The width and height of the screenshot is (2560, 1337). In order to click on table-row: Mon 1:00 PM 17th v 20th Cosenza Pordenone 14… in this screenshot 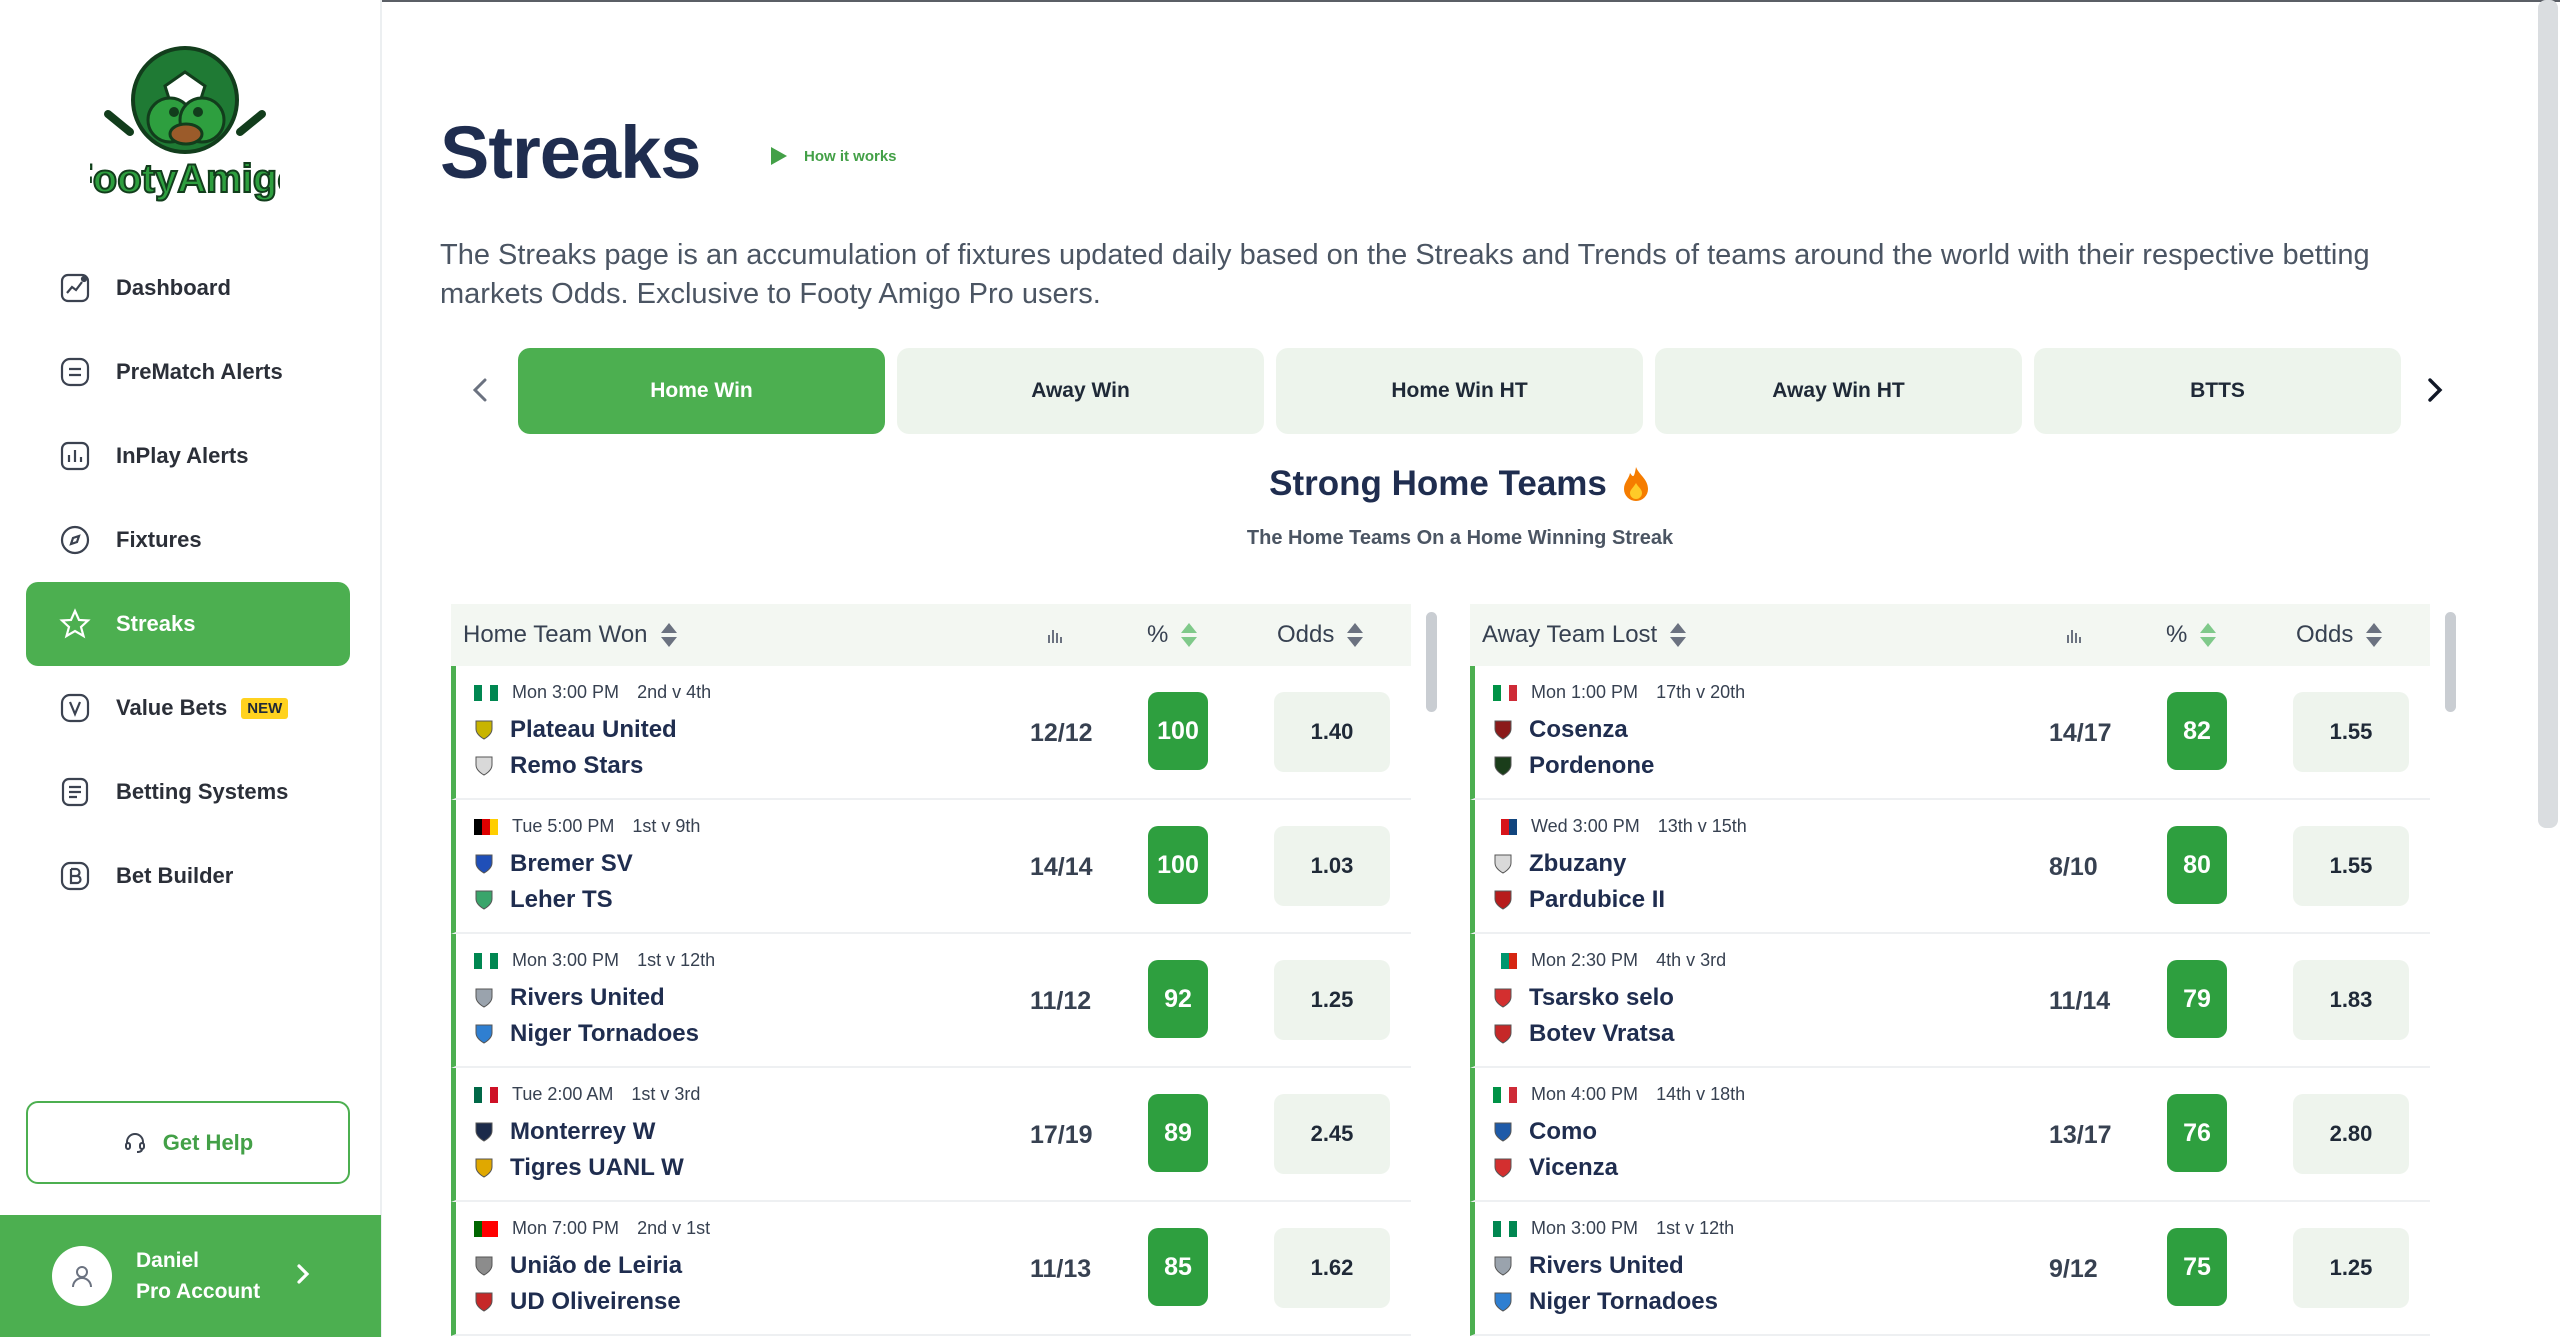, I will do `click(1950, 733)`.